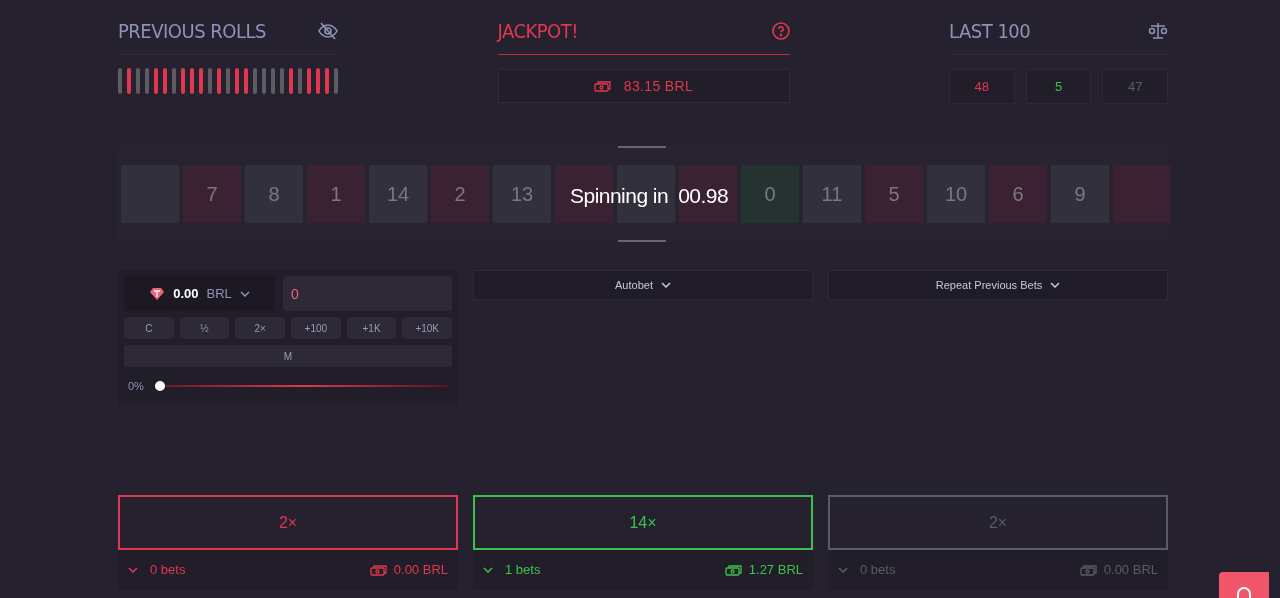 This screenshot has height=598, width=1280. Describe the element at coordinates (1135, 86) in the screenshot. I see `count-tile: 47` at that location.